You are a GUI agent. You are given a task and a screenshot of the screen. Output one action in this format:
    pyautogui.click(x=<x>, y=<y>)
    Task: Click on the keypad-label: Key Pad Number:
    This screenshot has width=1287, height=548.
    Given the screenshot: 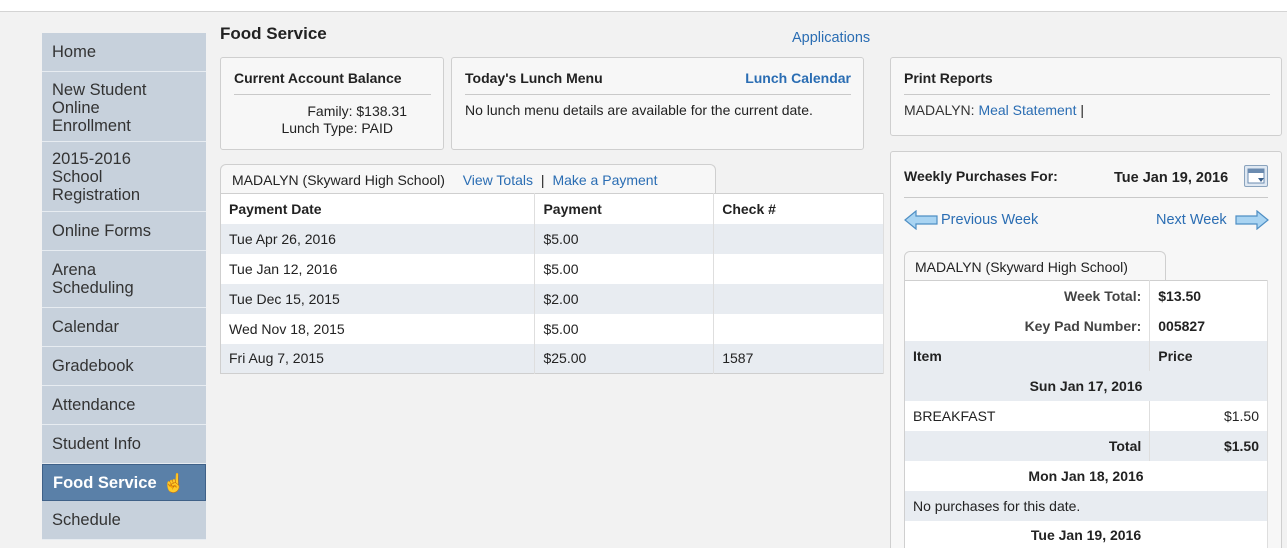 What is the action you would take?
    pyautogui.click(x=1027, y=325)
    